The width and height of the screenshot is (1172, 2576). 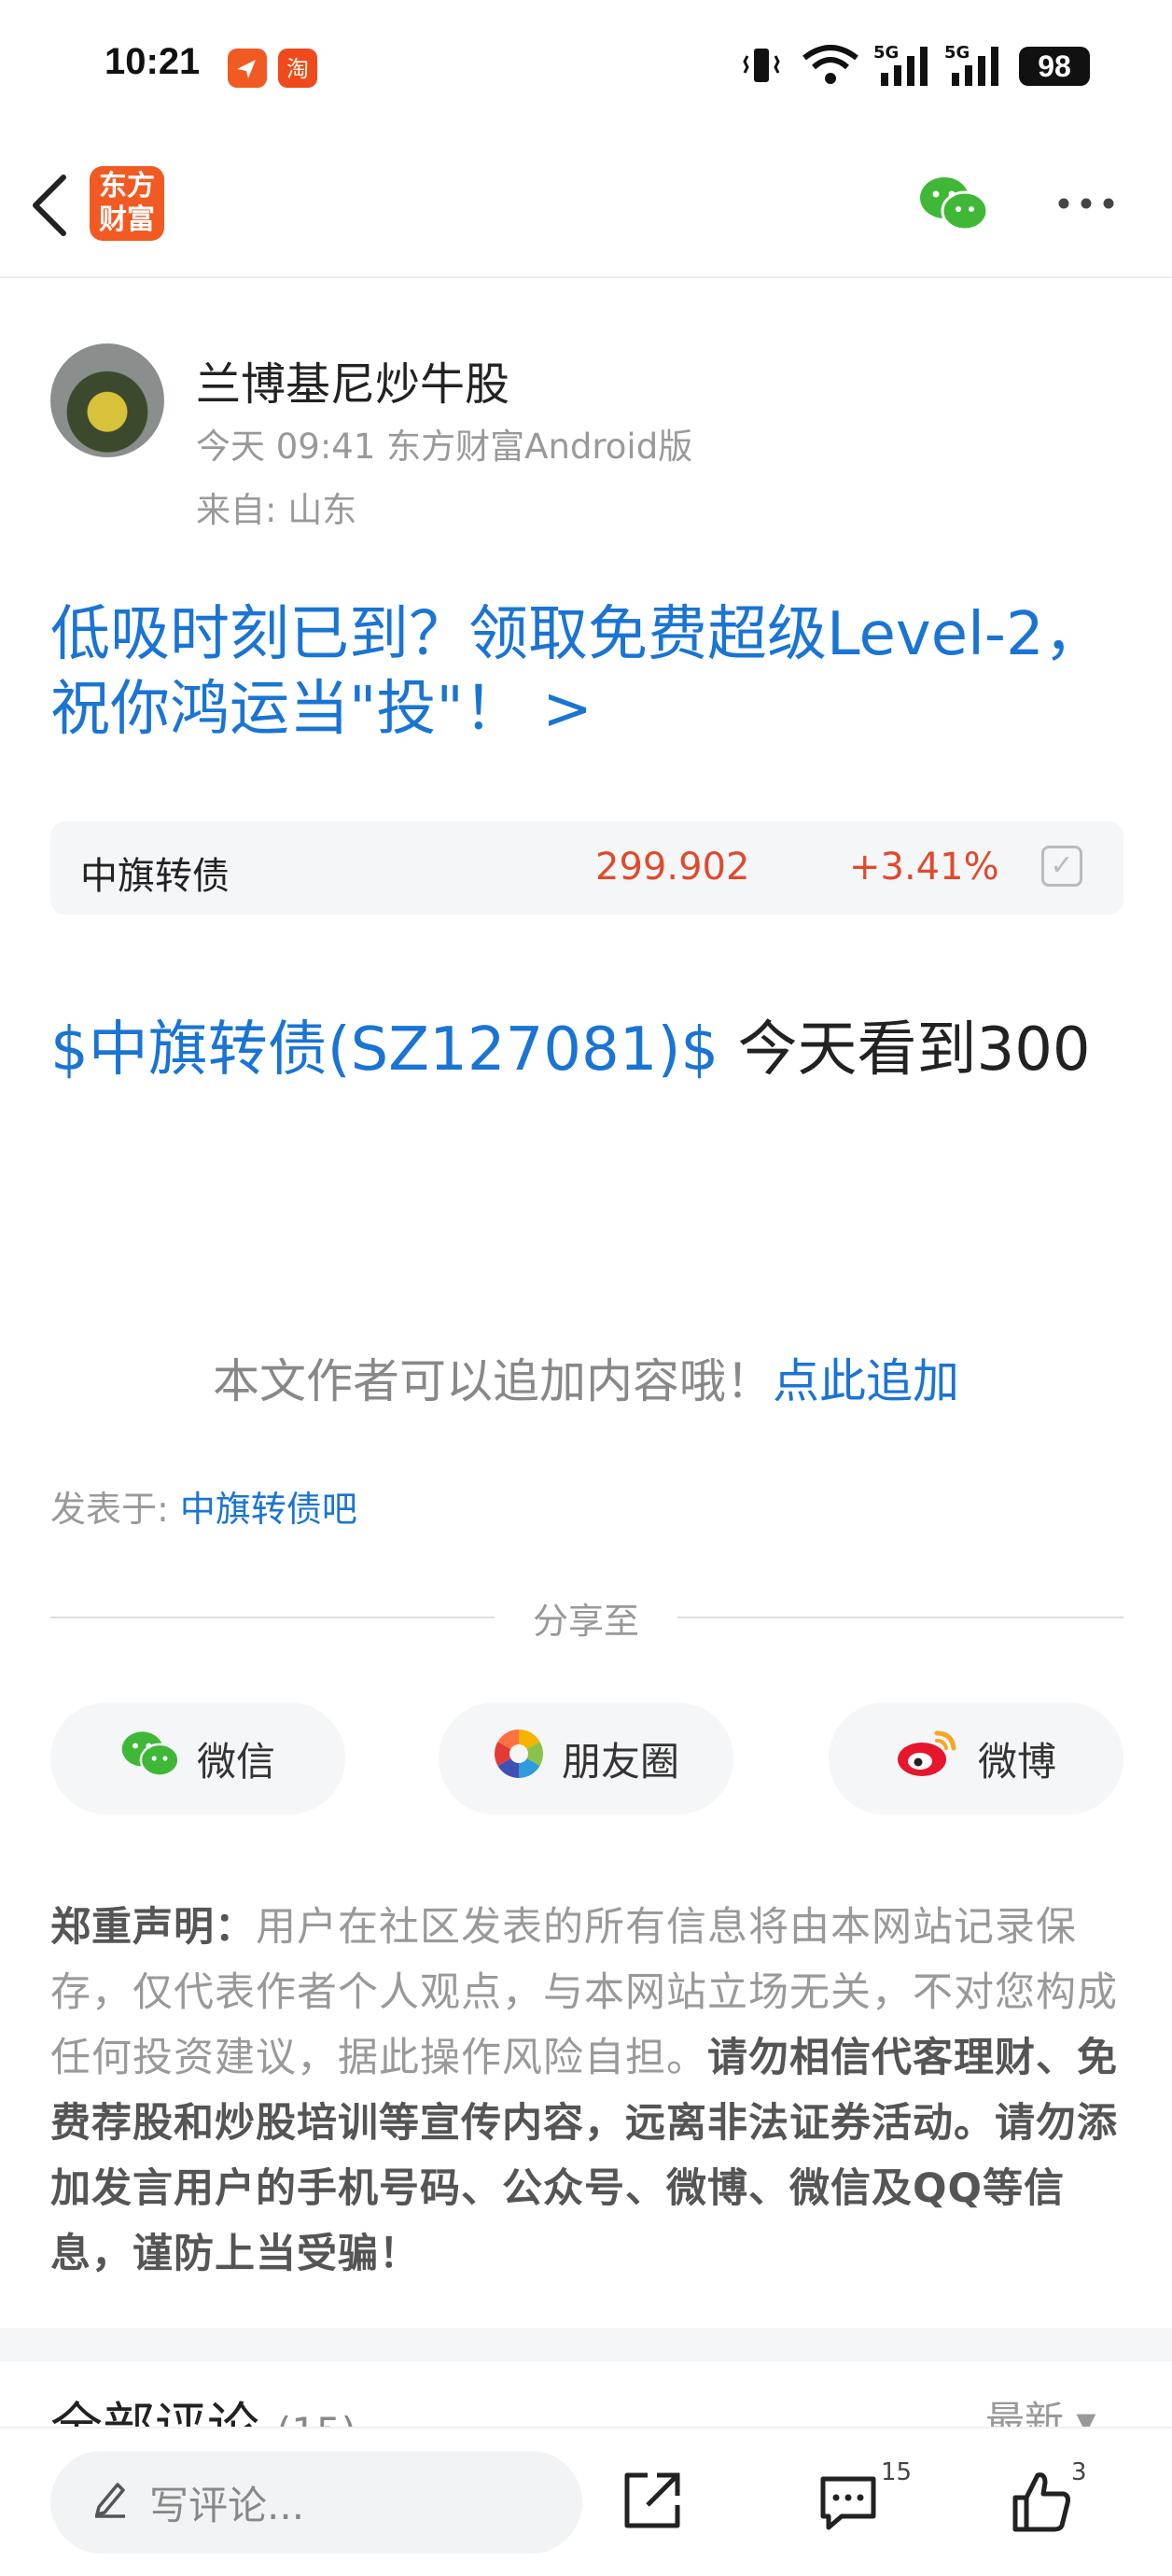 I want to click on author-name: 兰博基尼炒牛股, so click(x=352, y=380).